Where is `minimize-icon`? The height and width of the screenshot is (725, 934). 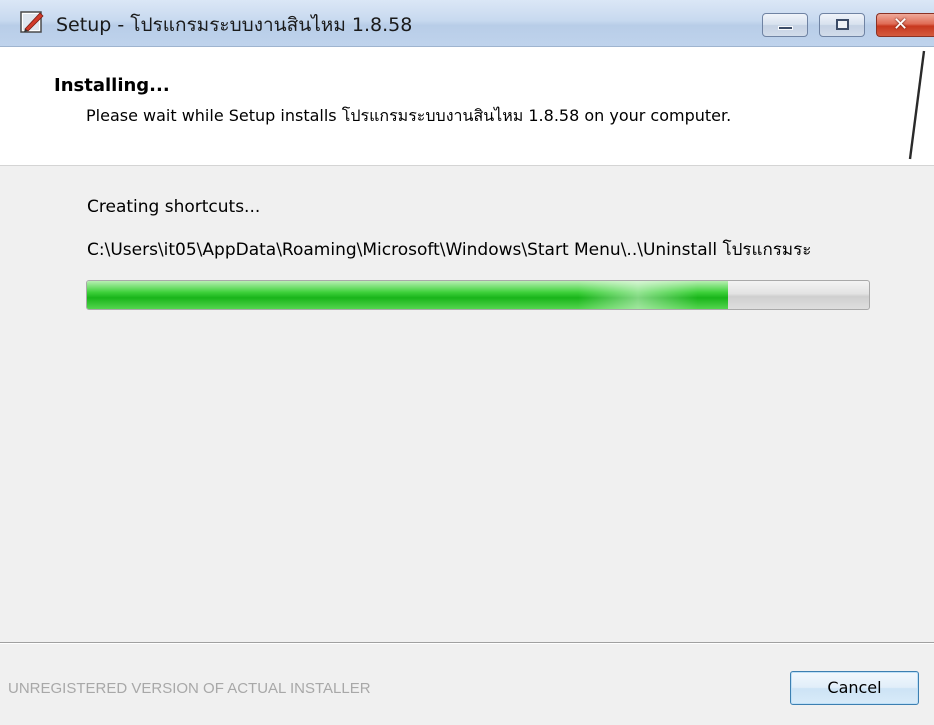
minimize-icon is located at coordinates (785, 28).